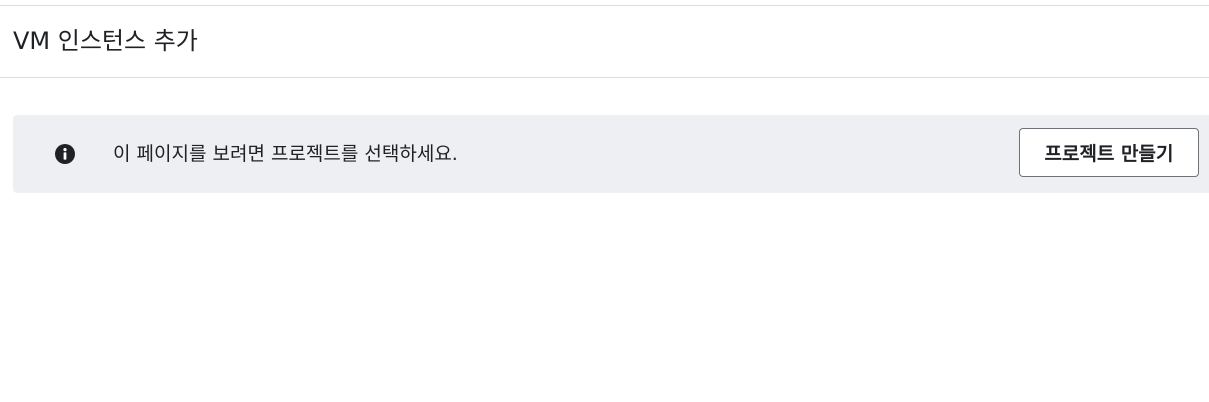  Describe the element at coordinates (1109, 152) in the screenshot. I see `create-project-button: 프로젝트 만들기` at that location.